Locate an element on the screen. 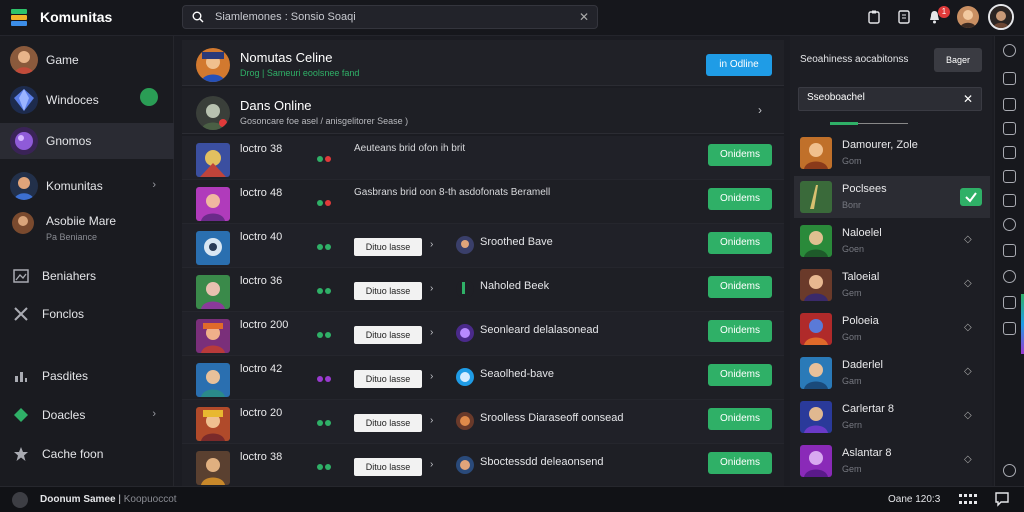 Image resolution: width=1024 pixels, height=512 pixels. game-name: Sroolless Diaraseoff oonsead is located at coordinates (552, 418).